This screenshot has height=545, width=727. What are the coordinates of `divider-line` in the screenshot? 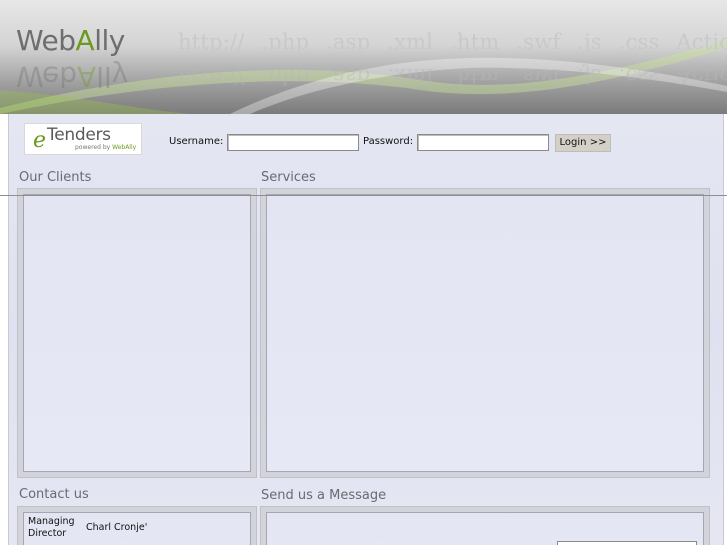 It's located at (363, 195).